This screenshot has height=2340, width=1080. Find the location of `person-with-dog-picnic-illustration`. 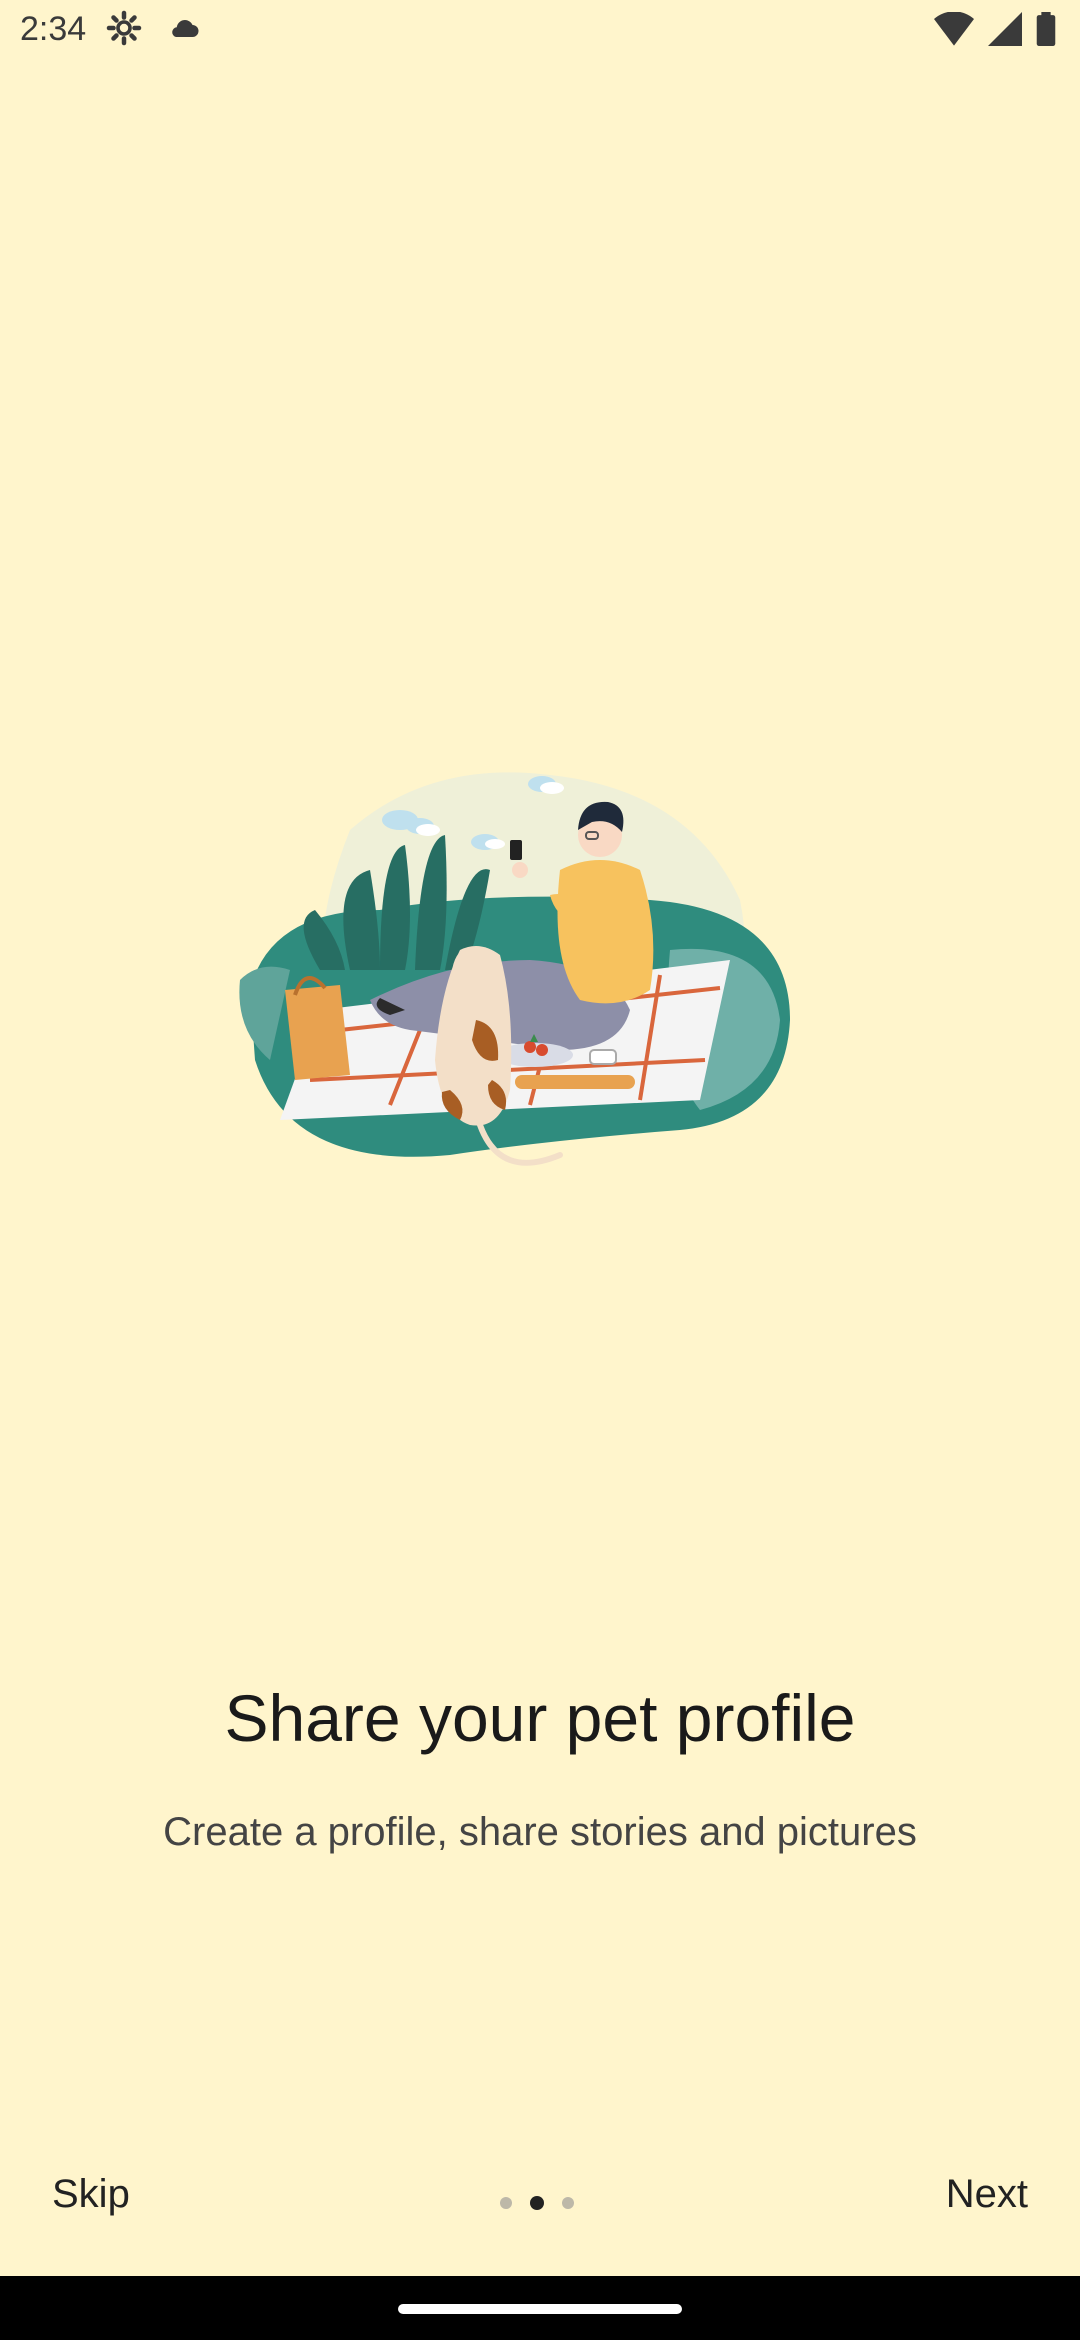

person-with-dog-picnic-illustration is located at coordinates (520, 975).